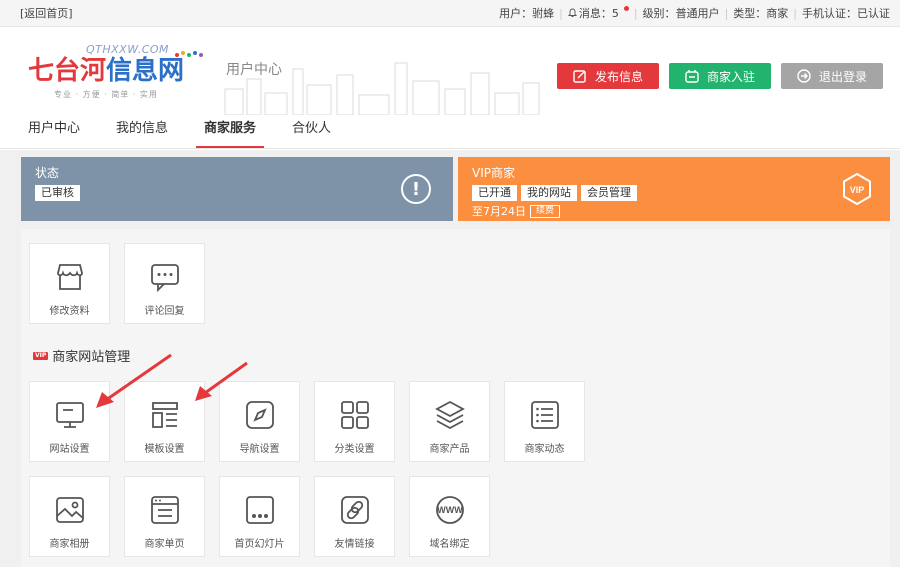  I want to click on shop-icon, so click(692, 76).